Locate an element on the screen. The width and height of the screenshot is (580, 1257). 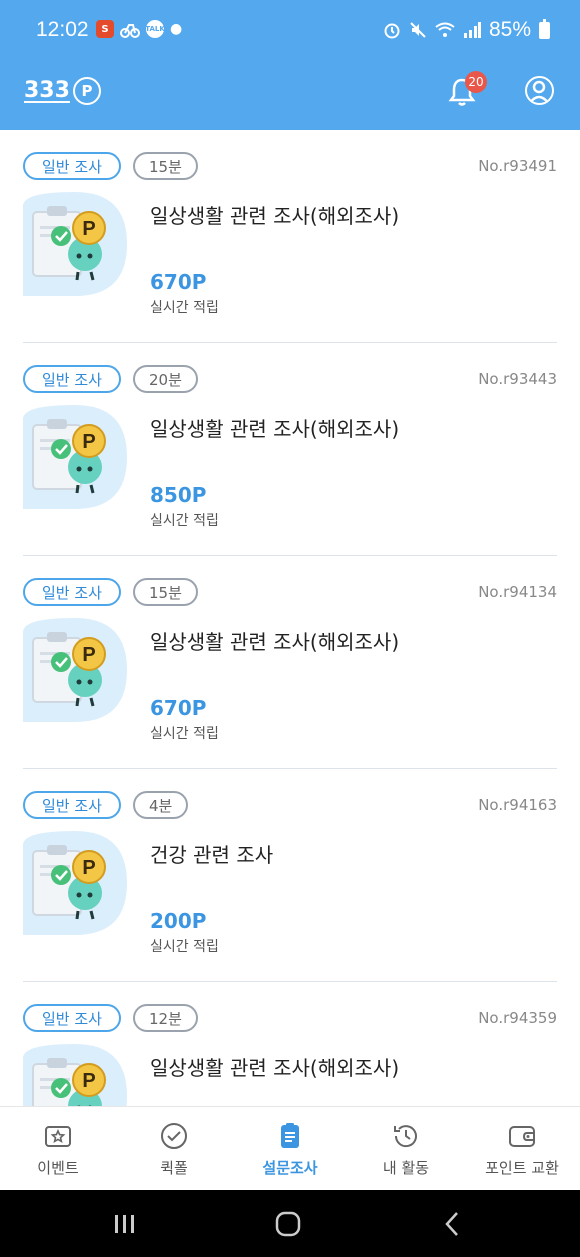
home-icon is located at coordinates (288, 1224).